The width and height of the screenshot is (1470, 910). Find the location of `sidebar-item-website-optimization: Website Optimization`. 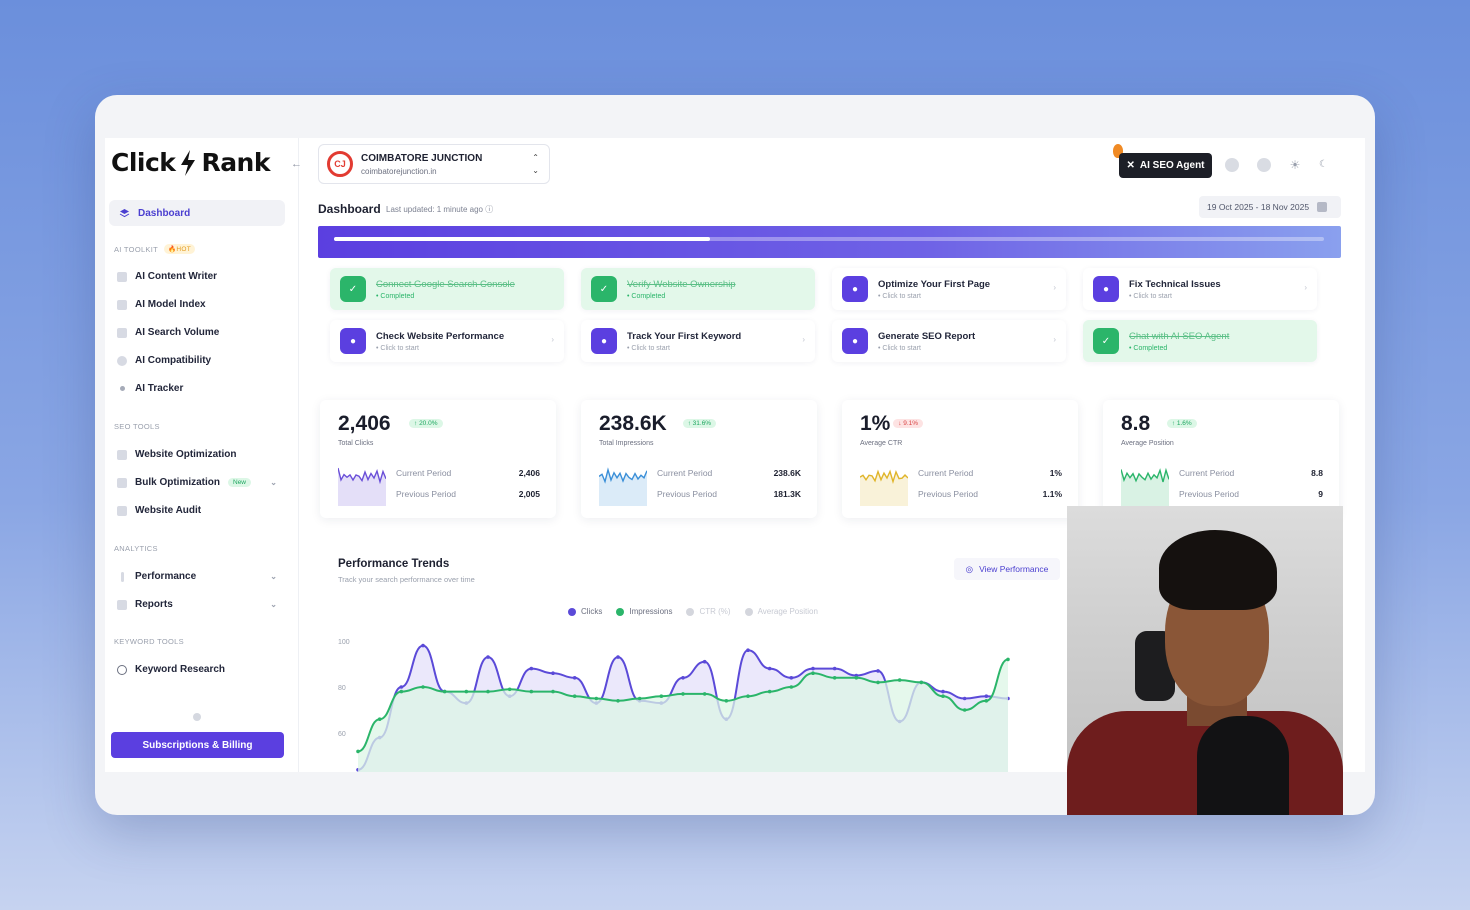

sidebar-item-website-optimization: Website Optimization is located at coordinates (197, 454).